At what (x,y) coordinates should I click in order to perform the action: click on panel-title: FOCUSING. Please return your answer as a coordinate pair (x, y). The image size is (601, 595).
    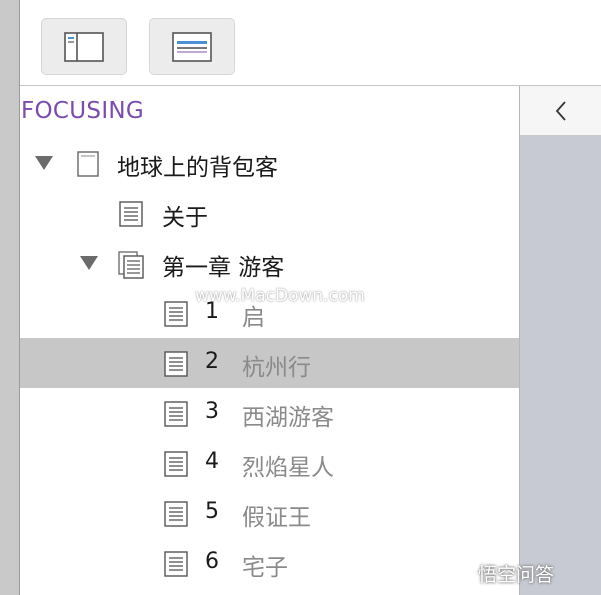
    Looking at the image, I should click on (83, 111).